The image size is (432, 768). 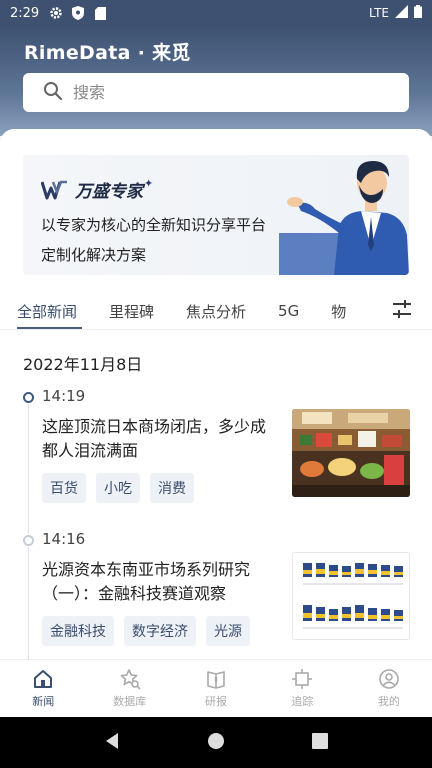 I want to click on nav-profile: 我的, so click(x=389, y=688).